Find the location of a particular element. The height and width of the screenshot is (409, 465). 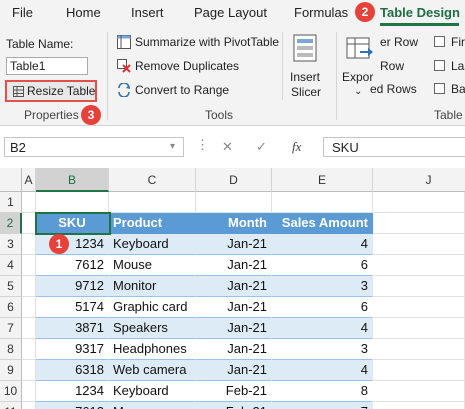

resize-table-button: Resize Table is located at coordinates (51, 91).